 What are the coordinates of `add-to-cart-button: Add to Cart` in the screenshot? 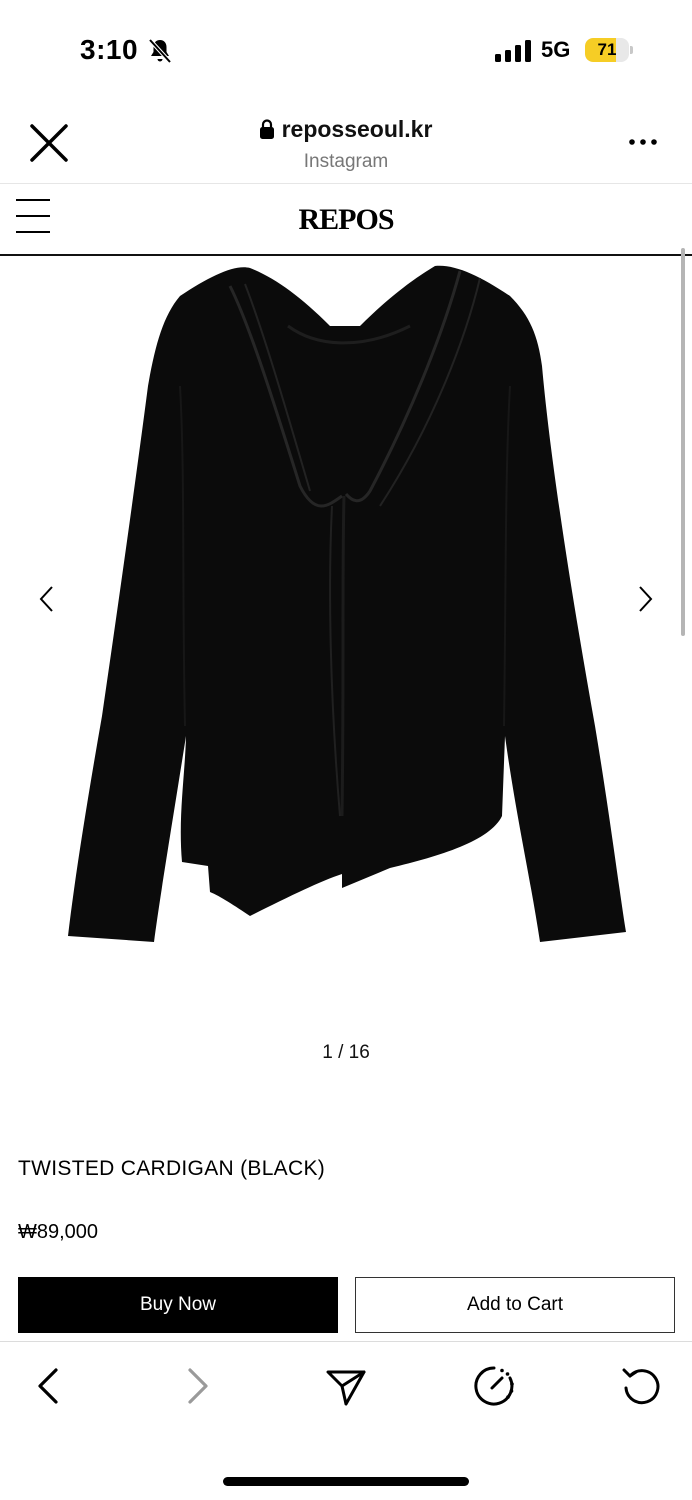 It's located at (515, 1305).